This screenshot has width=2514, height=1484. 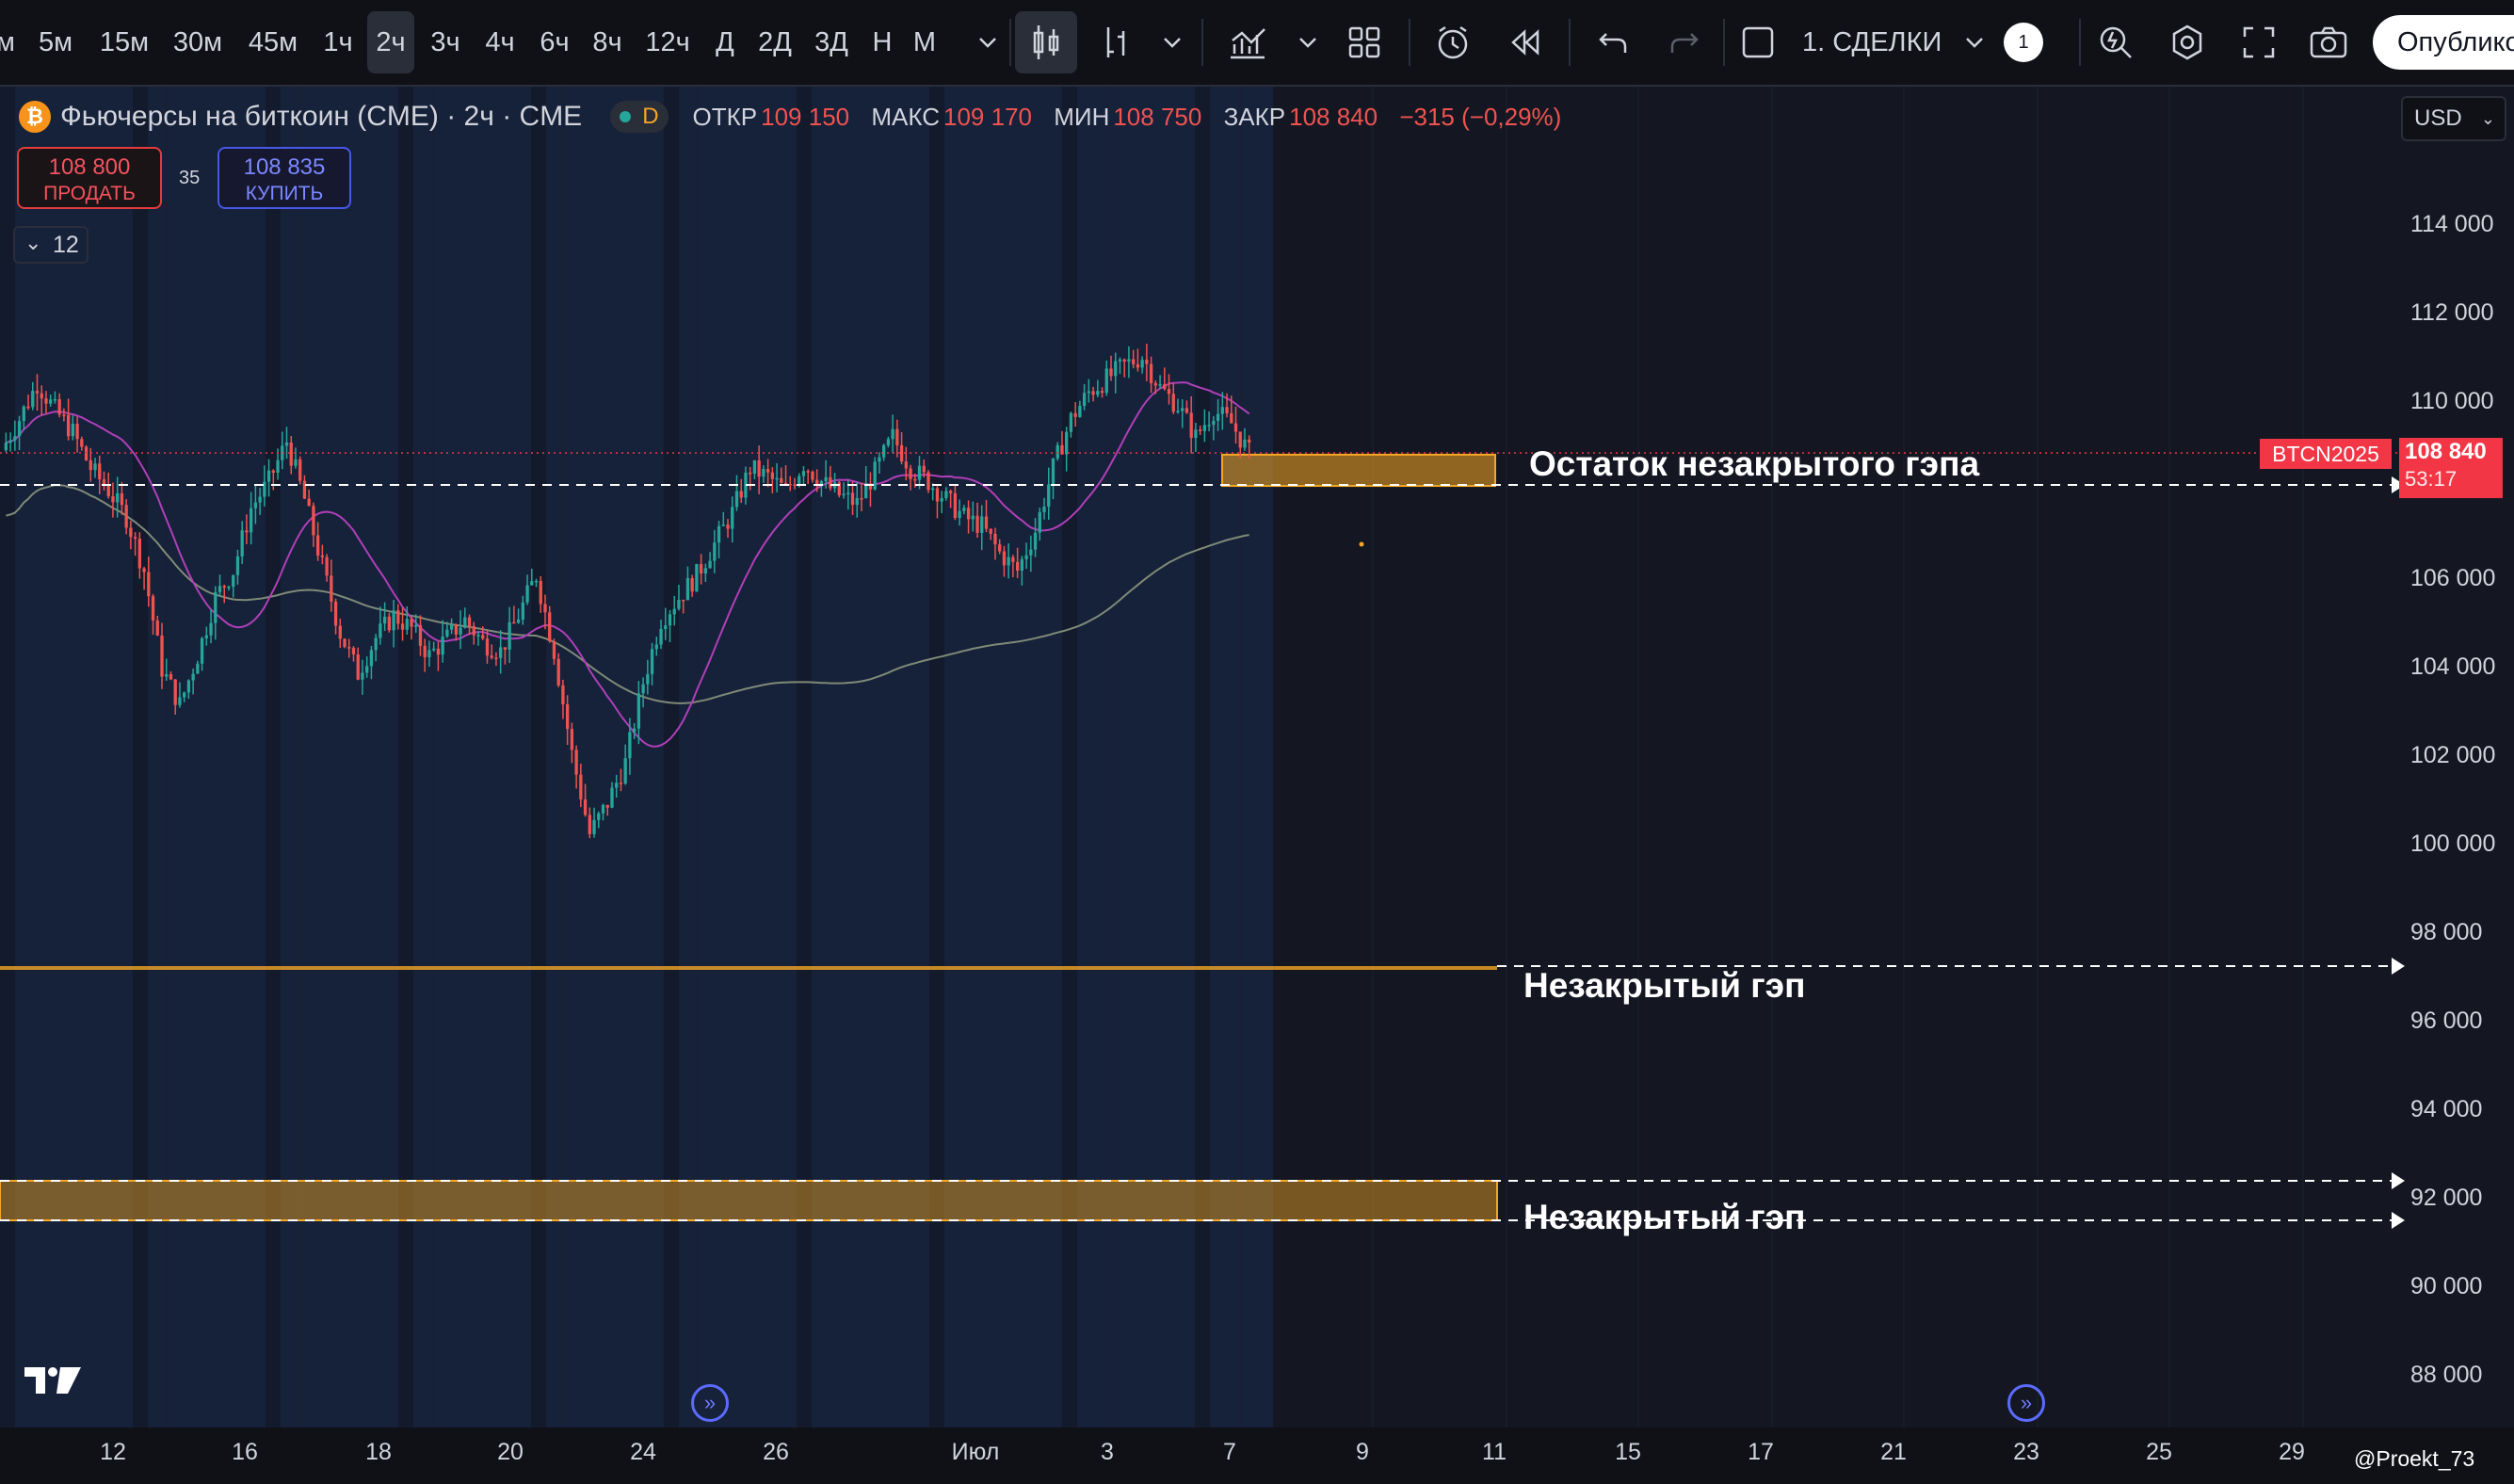 What do you see at coordinates (273, 757) in the screenshot?
I see `session-gap-band` at bounding box center [273, 757].